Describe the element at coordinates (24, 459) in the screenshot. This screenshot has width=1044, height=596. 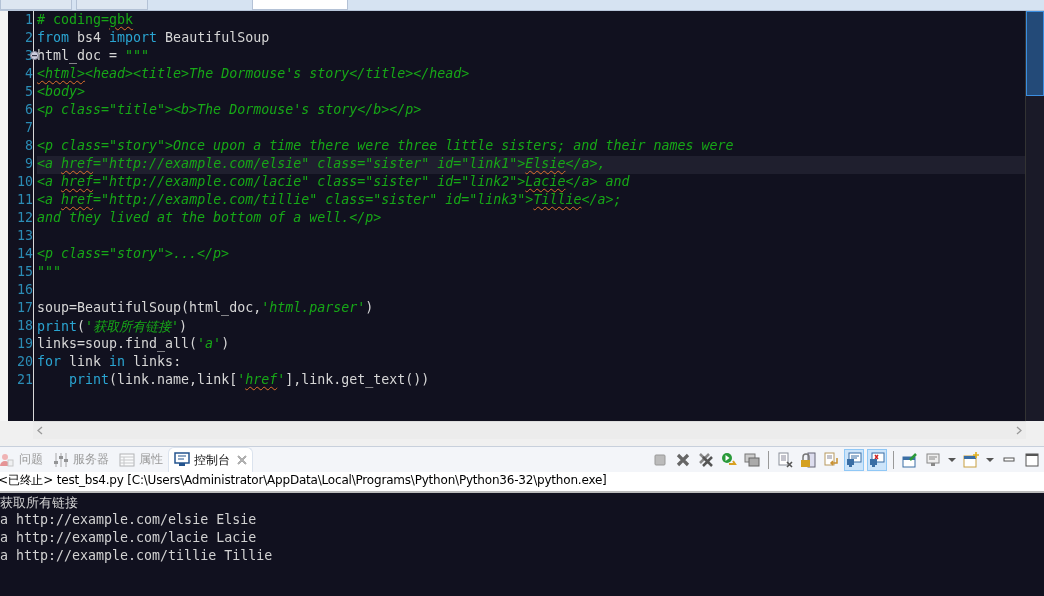
I see `panel-tab: 问题` at that location.